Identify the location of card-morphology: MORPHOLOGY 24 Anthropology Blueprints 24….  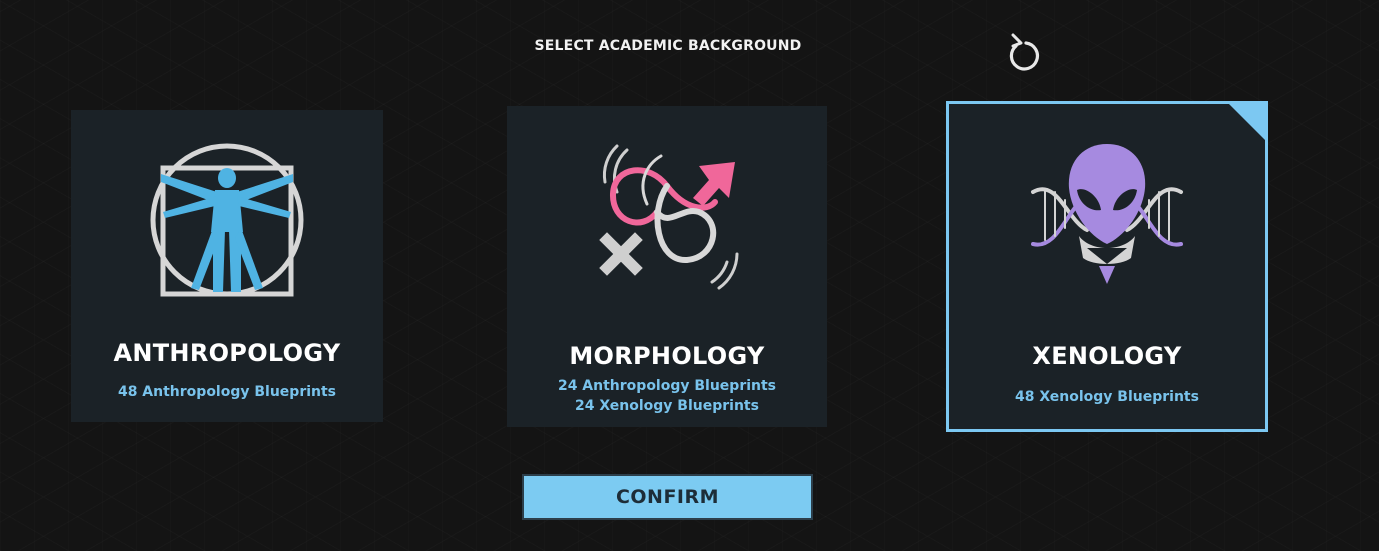
(667, 266).